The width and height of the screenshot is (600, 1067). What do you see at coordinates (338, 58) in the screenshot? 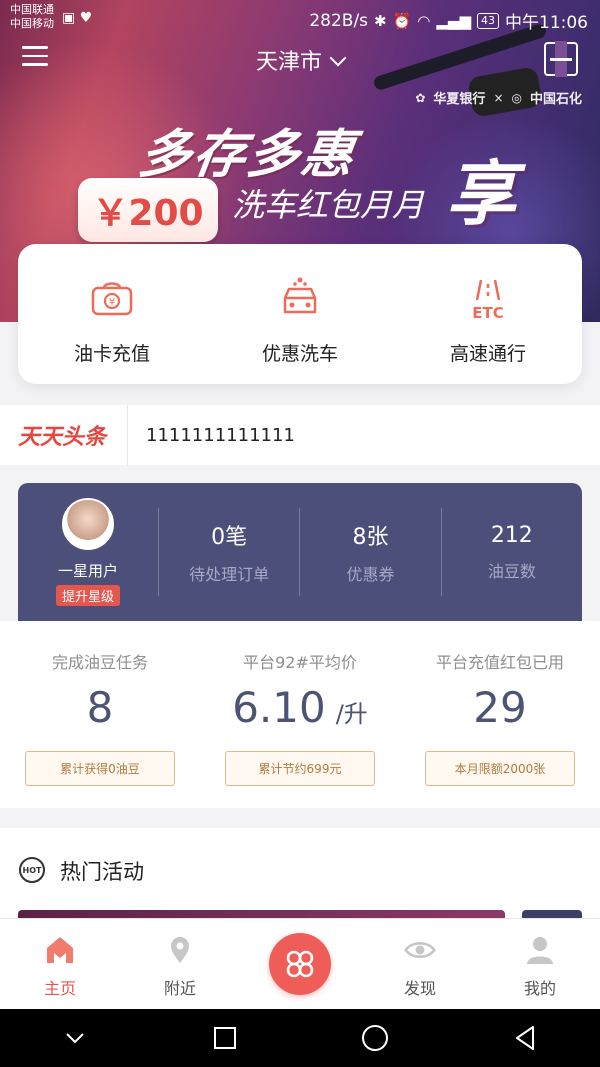
I see `chevron-down-icon` at bounding box center [338, 58].